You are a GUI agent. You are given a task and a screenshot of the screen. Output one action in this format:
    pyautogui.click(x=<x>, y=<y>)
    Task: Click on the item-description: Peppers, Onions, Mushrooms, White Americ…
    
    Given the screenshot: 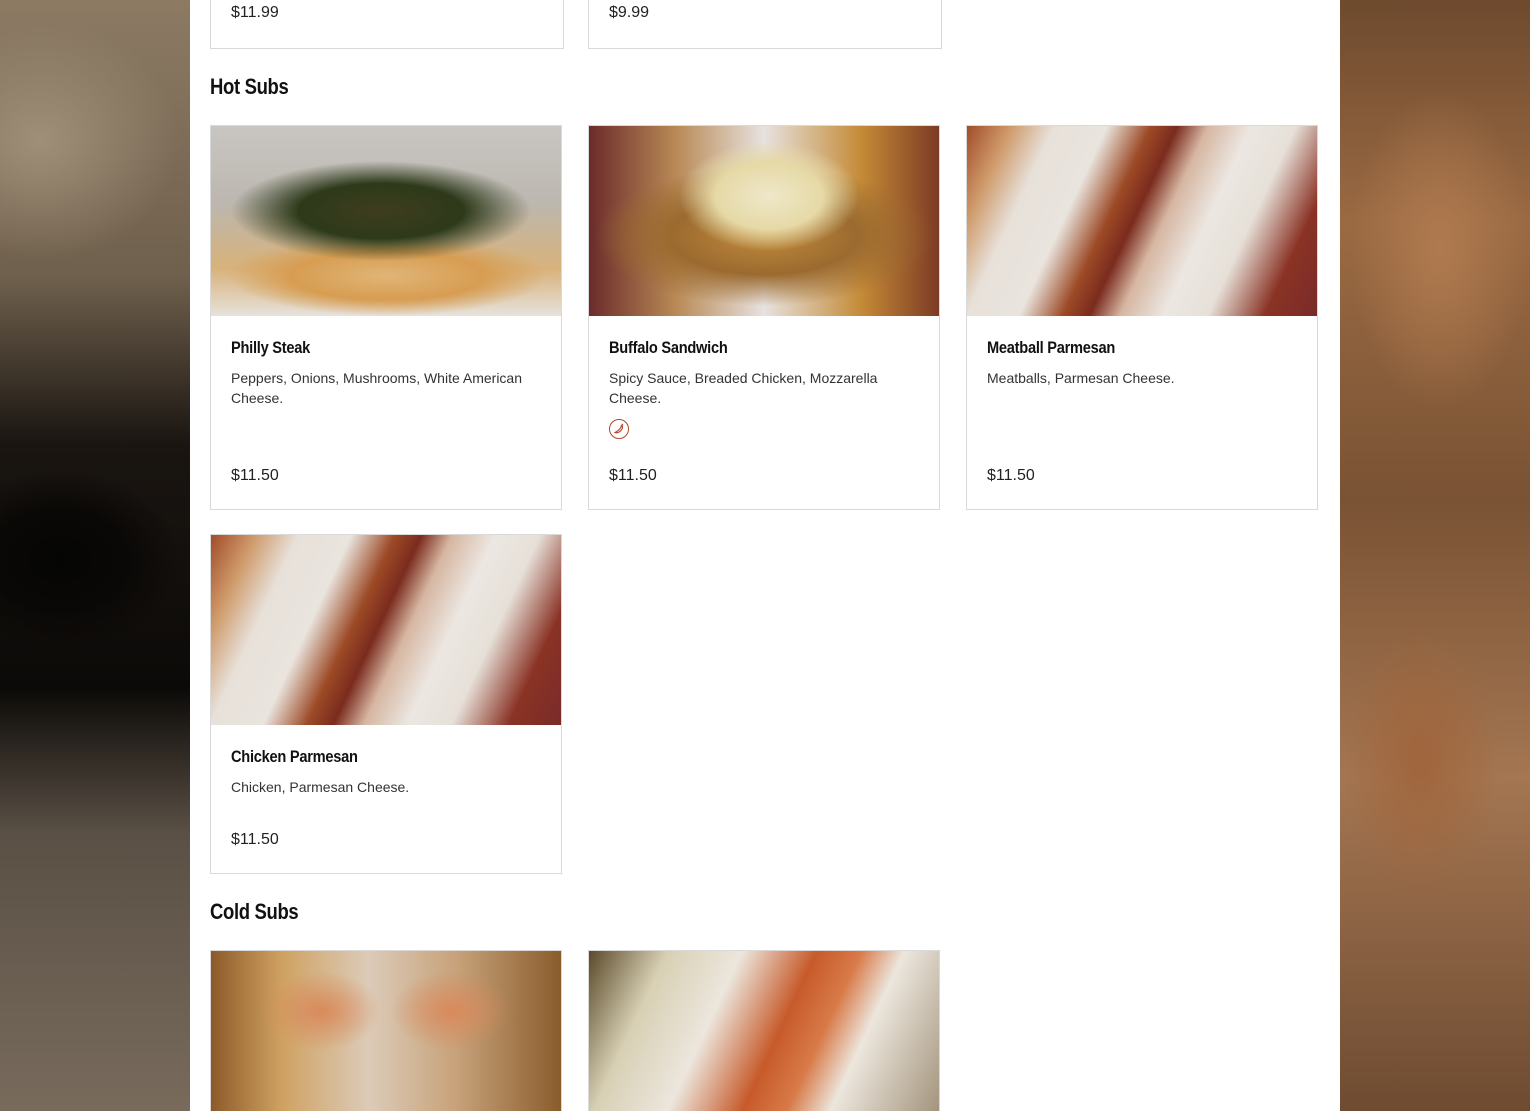 What is the action you would take?
    pyautogui.click(x=377, y=388)
    